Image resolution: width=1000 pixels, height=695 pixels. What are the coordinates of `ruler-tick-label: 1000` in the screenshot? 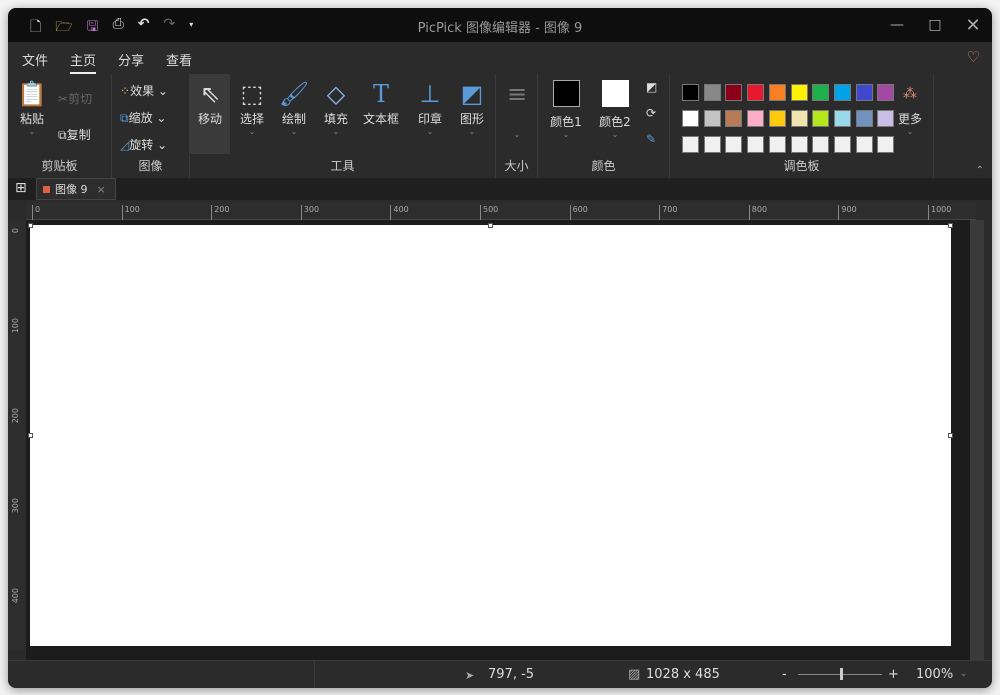 It's located at (939, 212).